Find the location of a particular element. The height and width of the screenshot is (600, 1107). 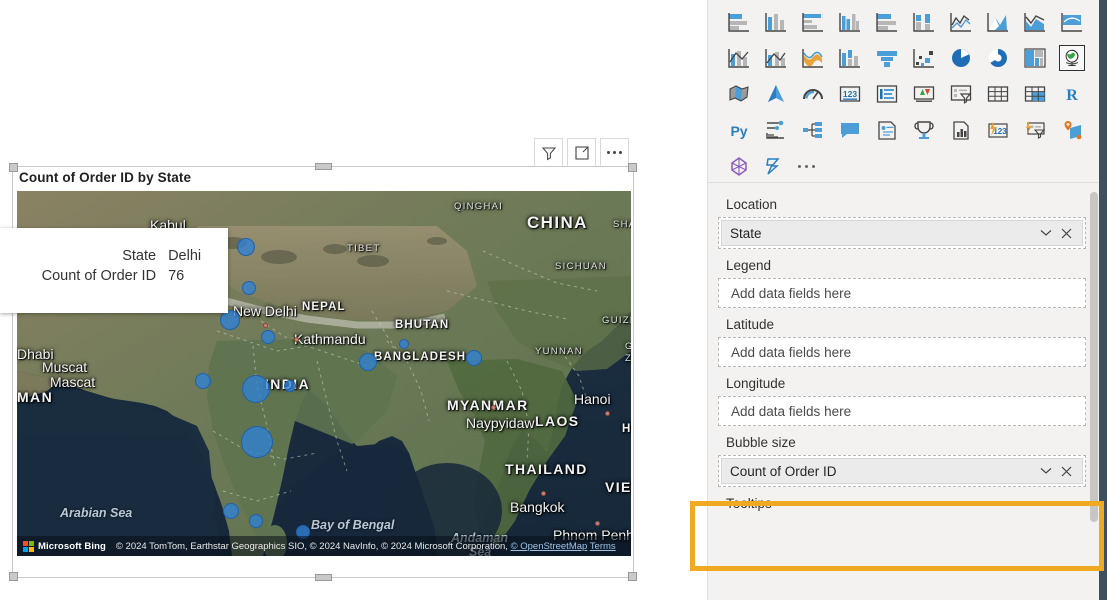

viz-row: 123 R is located at coordinates (907, 94).